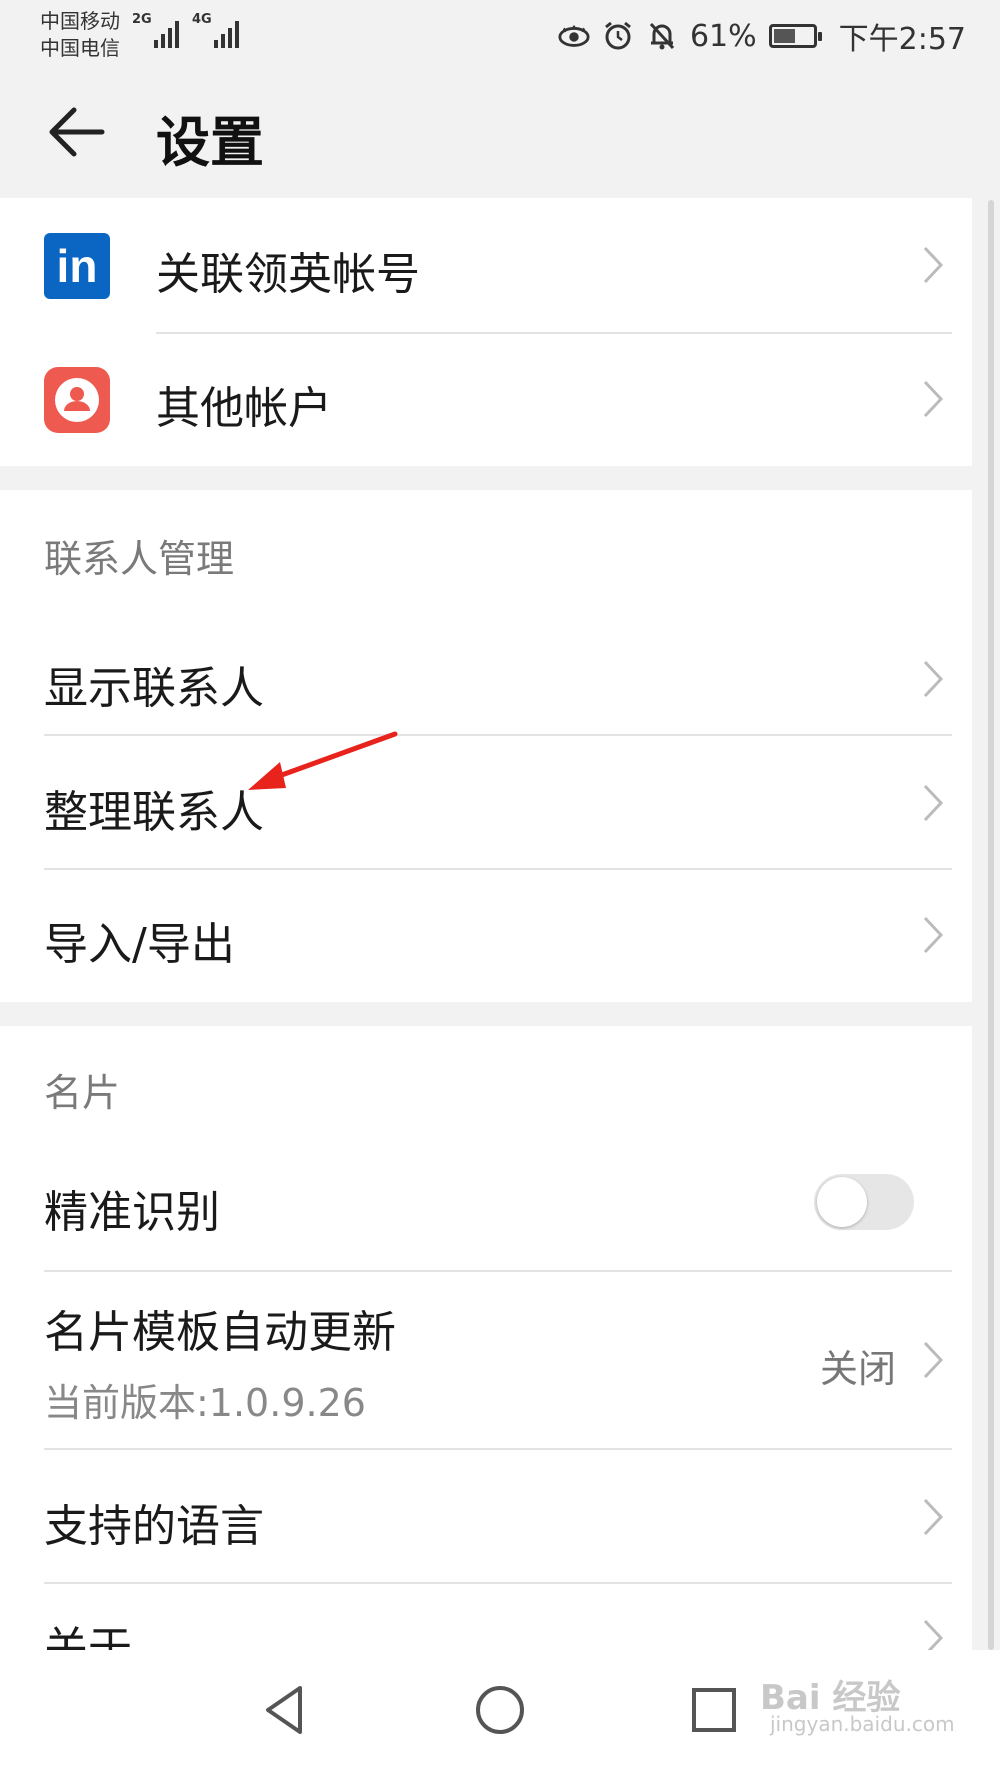 This screenshot has width=1000, height=1778. Describe the element at coordinates (486, 265) in the screenshot. I see `linkedin-account-row: in 关联领英帐号` at that location.